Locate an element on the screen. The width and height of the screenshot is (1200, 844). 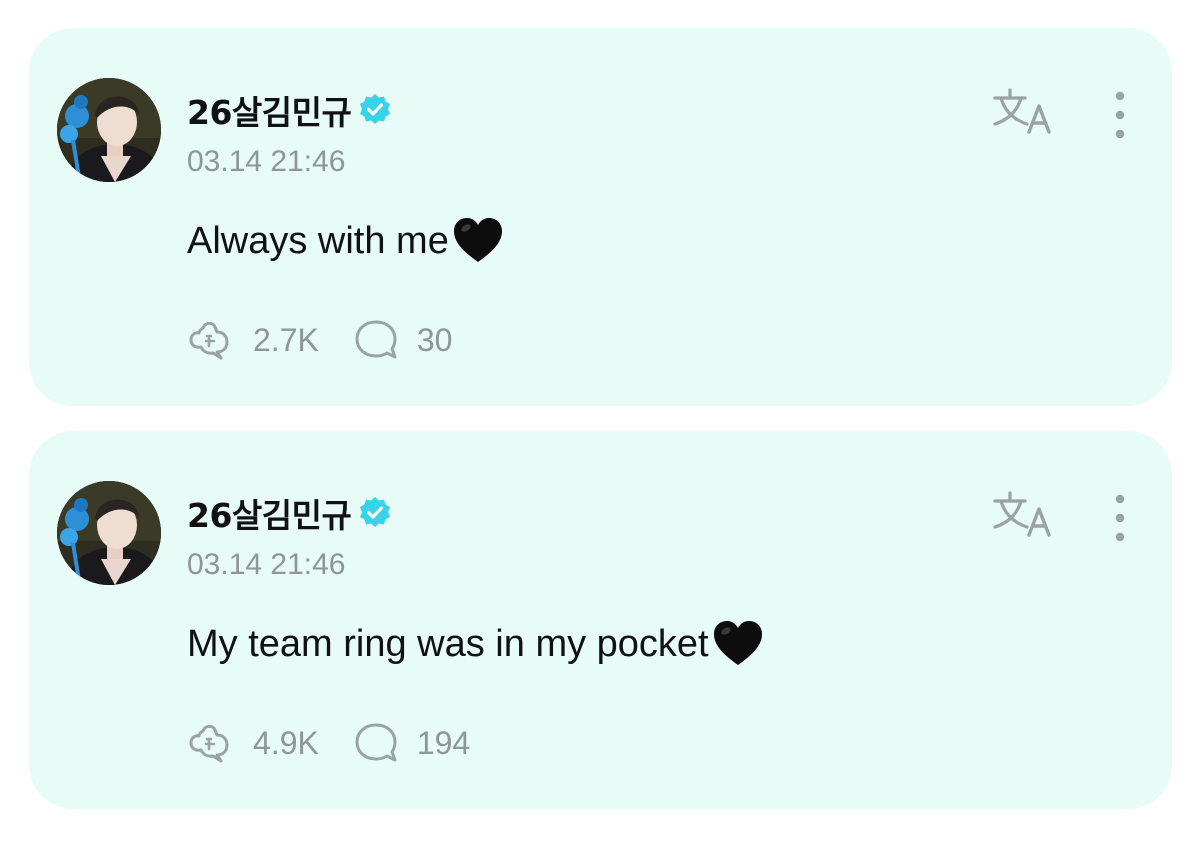
post-text-row: My team ring was in my pocket is located at coordinates (476, 644).